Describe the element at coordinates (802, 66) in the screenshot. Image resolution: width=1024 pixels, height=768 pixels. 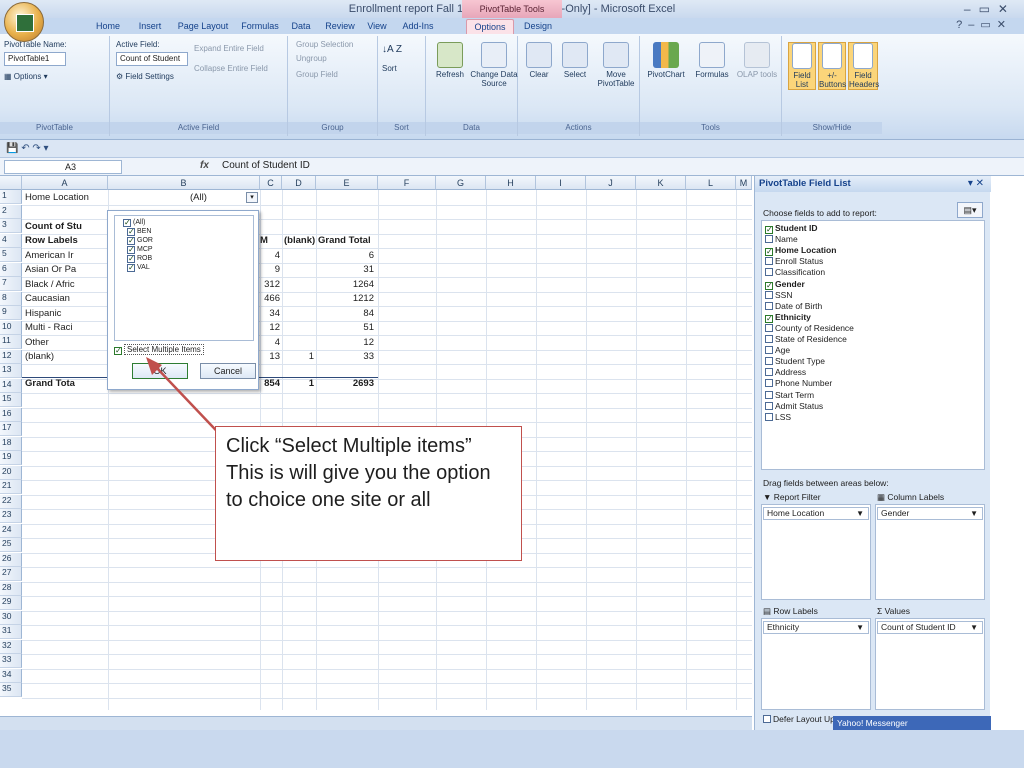
I see `field-list-button: Field List` at that location.